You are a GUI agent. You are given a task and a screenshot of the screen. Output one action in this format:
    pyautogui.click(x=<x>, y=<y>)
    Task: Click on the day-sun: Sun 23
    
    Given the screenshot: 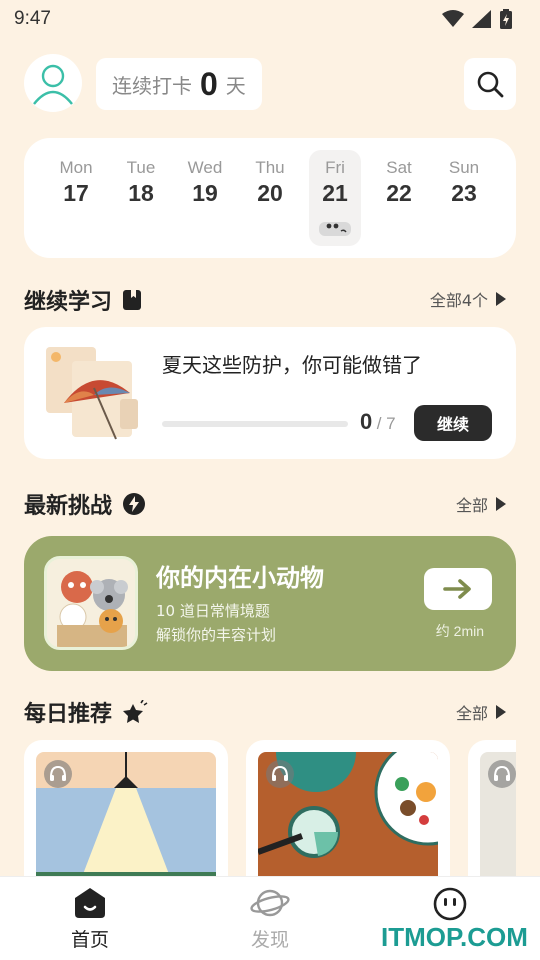 What is the action you would take?
    pyautogui.click(x=464, y=198)
    